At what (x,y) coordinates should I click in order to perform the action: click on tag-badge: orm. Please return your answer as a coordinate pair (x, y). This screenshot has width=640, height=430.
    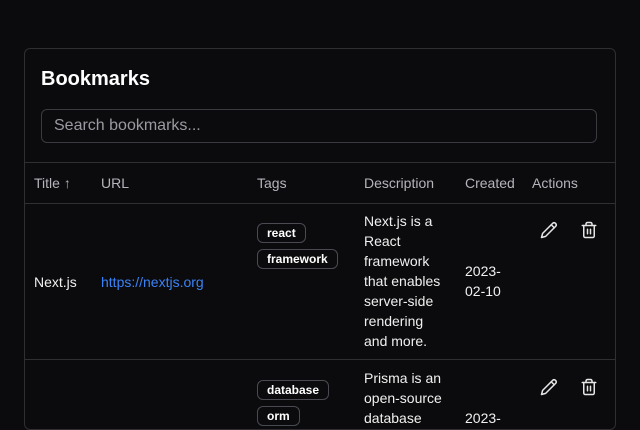
    Looking at the image, I should click on (278, 416).